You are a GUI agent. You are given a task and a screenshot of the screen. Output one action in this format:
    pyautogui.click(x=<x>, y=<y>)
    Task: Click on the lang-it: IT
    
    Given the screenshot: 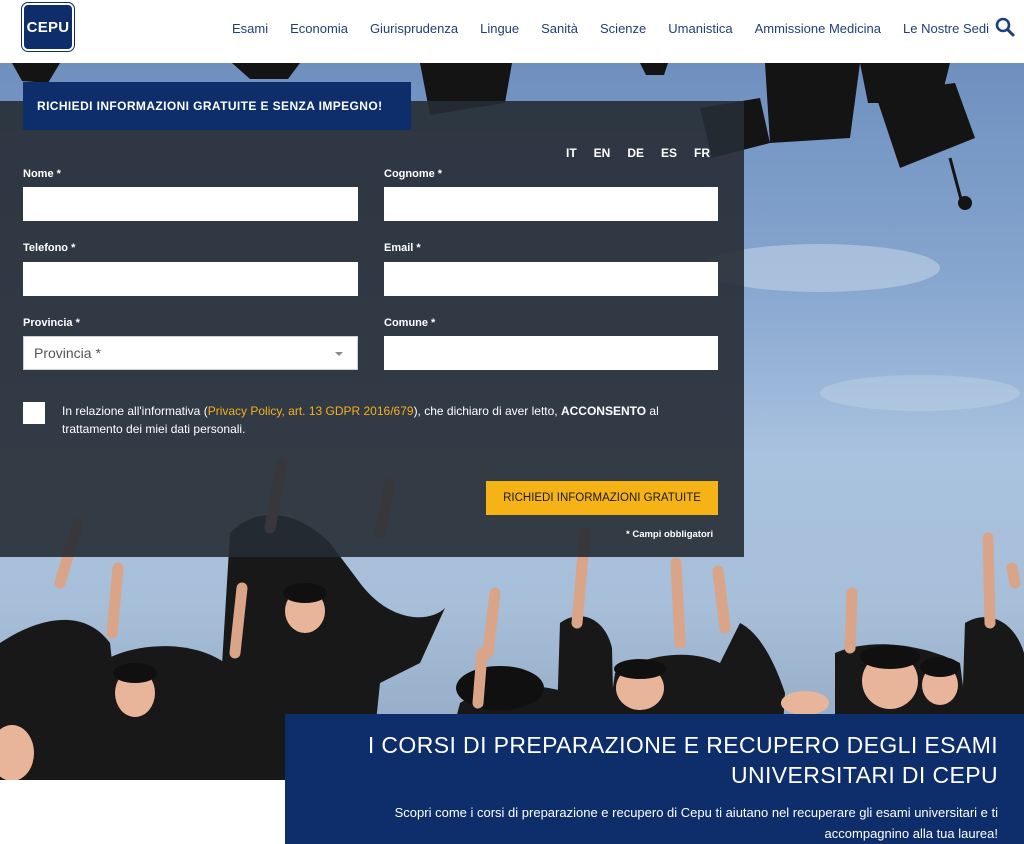 What is the action you would take?
    pyautogui.click(x=571, y=153)
    